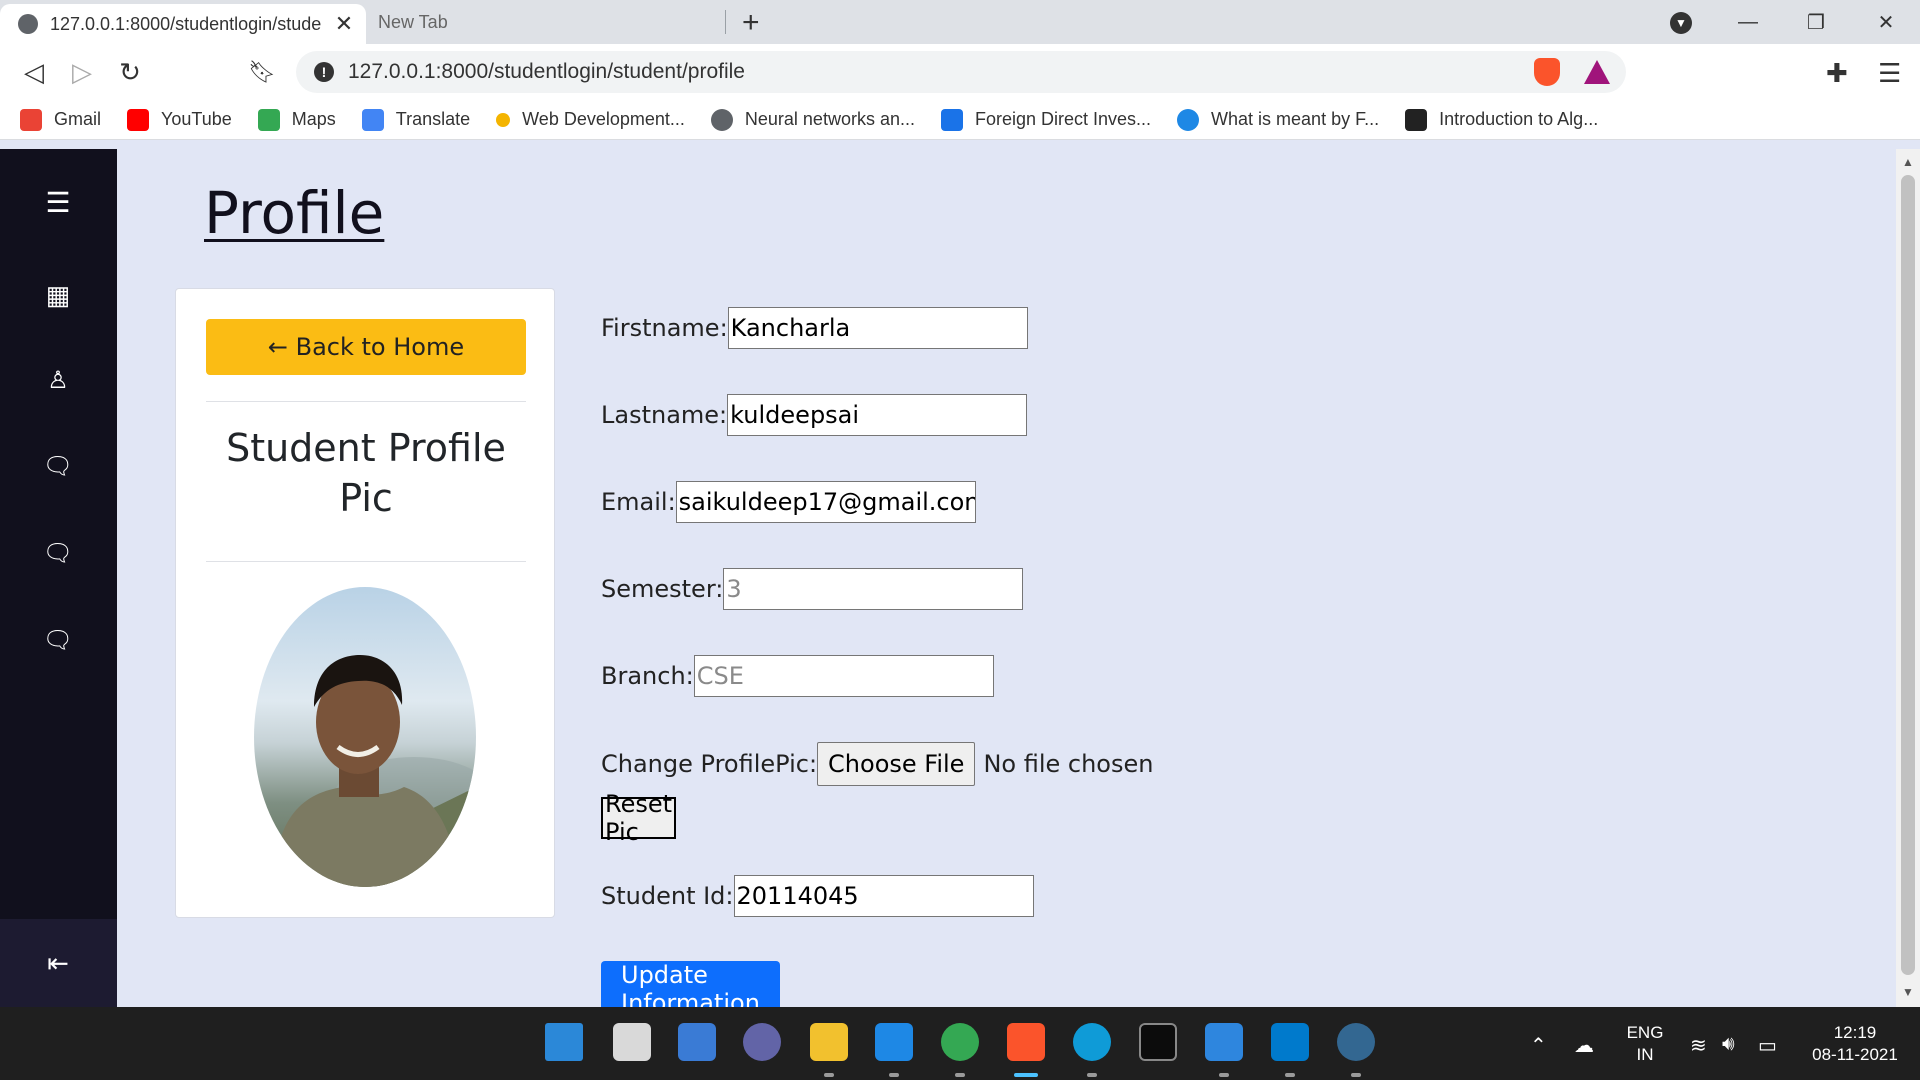 The image size is (1920, 1080). I want to click on branch-row: Branch: CSE, so click(797, 676).